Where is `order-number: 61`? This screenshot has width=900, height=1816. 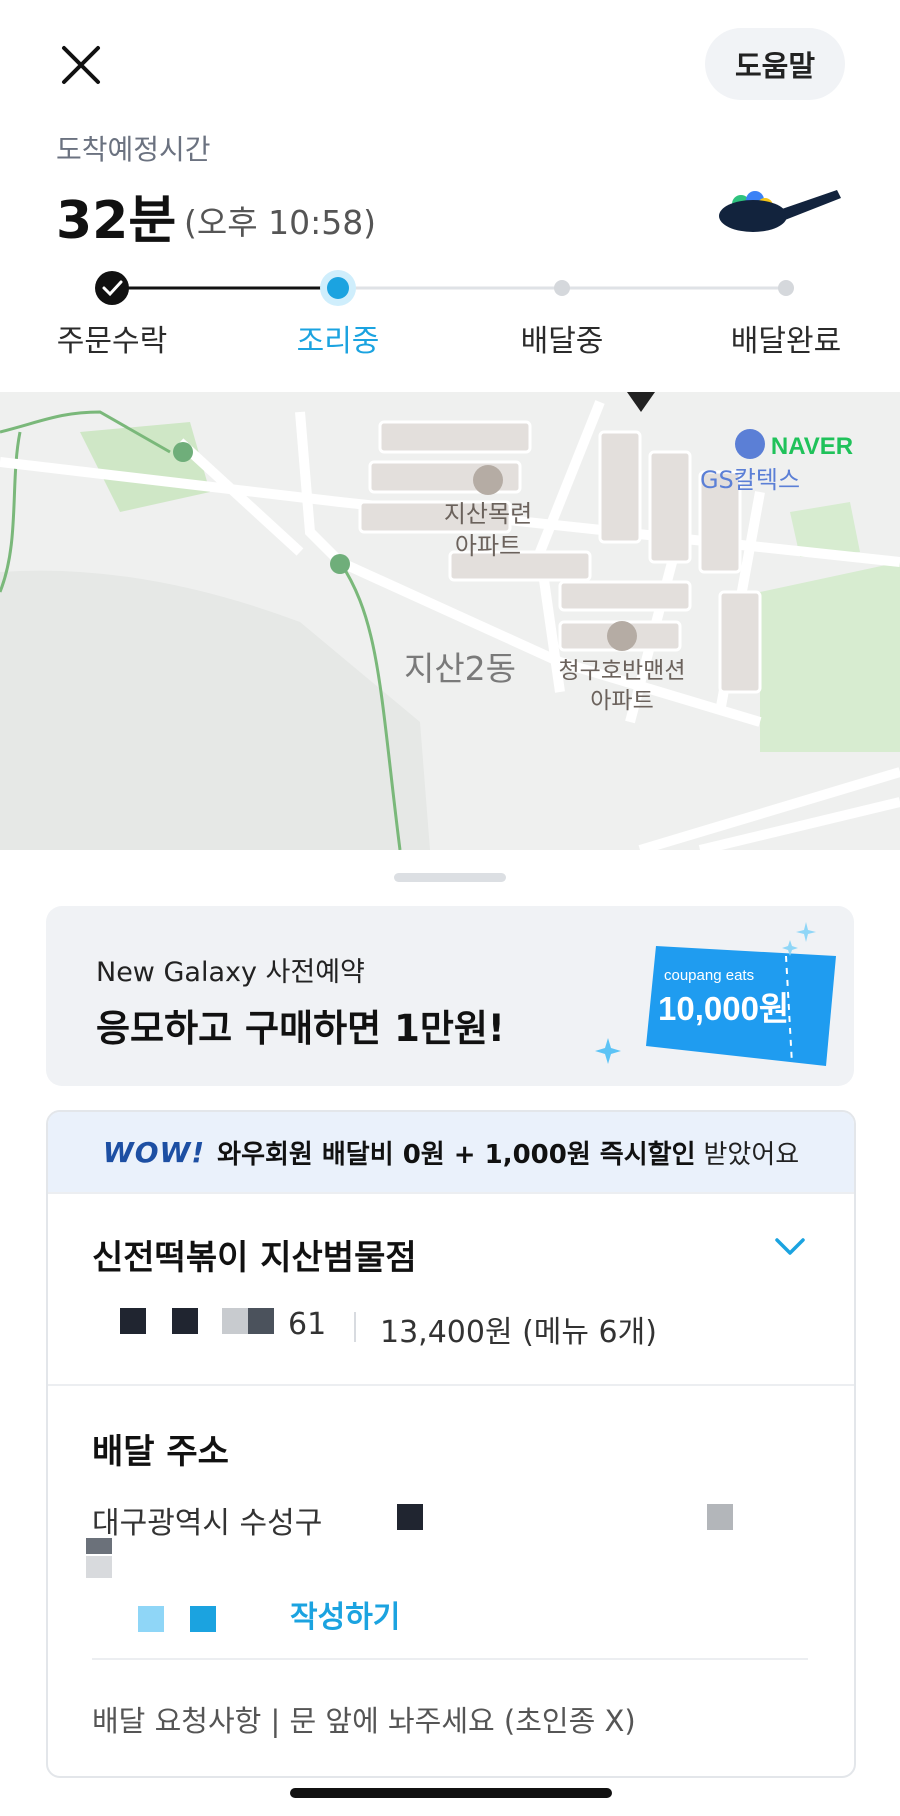
order-number: 61 is located at coordinates (307, 1324).